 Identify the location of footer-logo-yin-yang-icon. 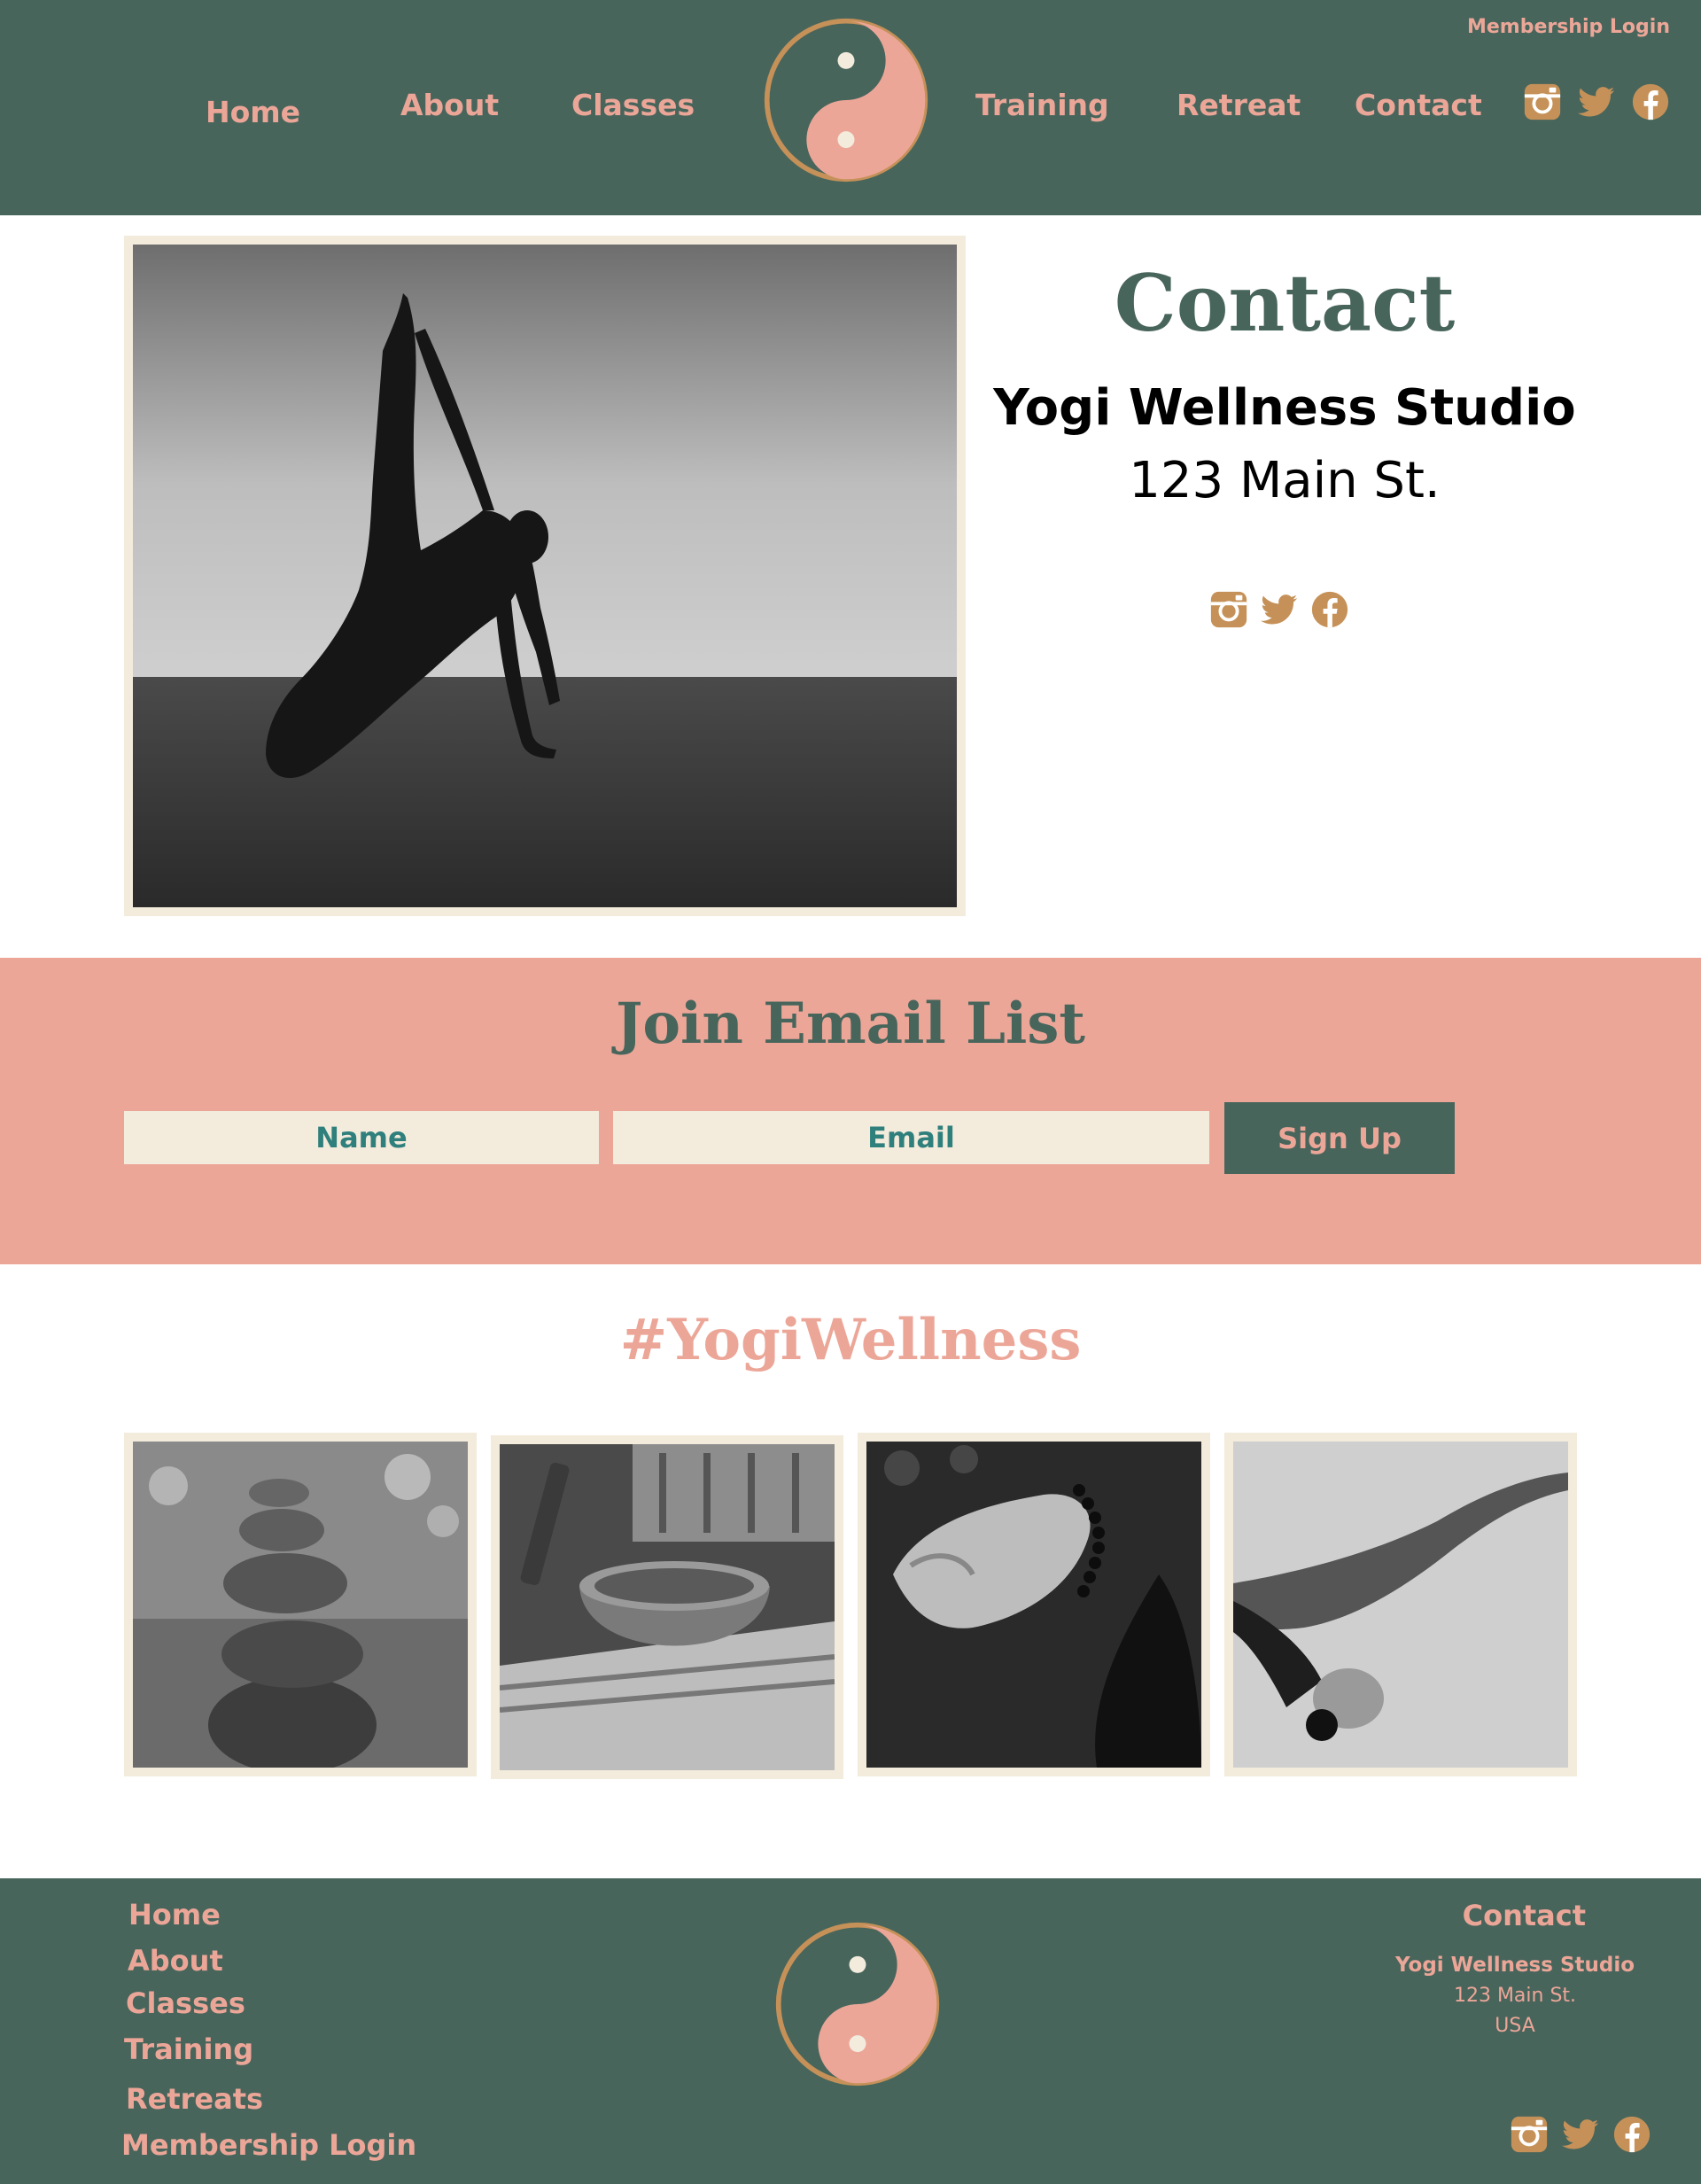
(857, 2004).